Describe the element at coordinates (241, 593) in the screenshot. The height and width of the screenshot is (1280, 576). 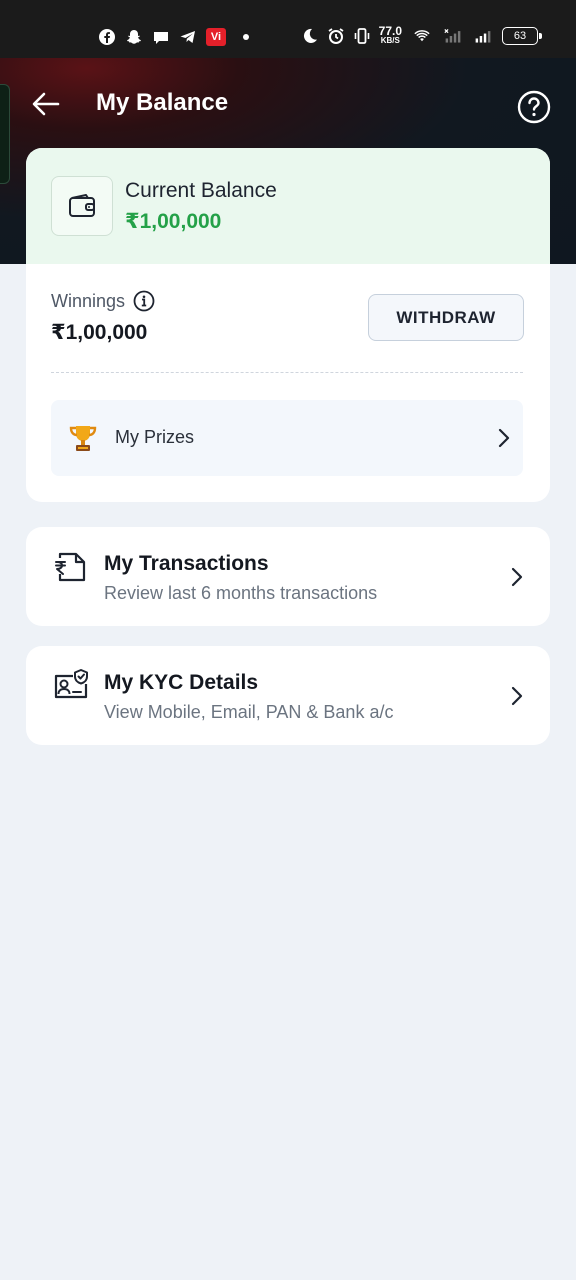
I see `my-transactions-subtitle: Review last 6 months transactions` at that location.